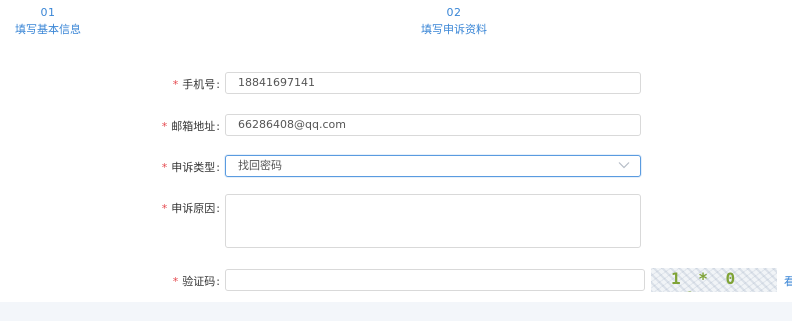  Describe the element at coordinates (435, 280) in the screenshot. I see `captcha-input` at that location.